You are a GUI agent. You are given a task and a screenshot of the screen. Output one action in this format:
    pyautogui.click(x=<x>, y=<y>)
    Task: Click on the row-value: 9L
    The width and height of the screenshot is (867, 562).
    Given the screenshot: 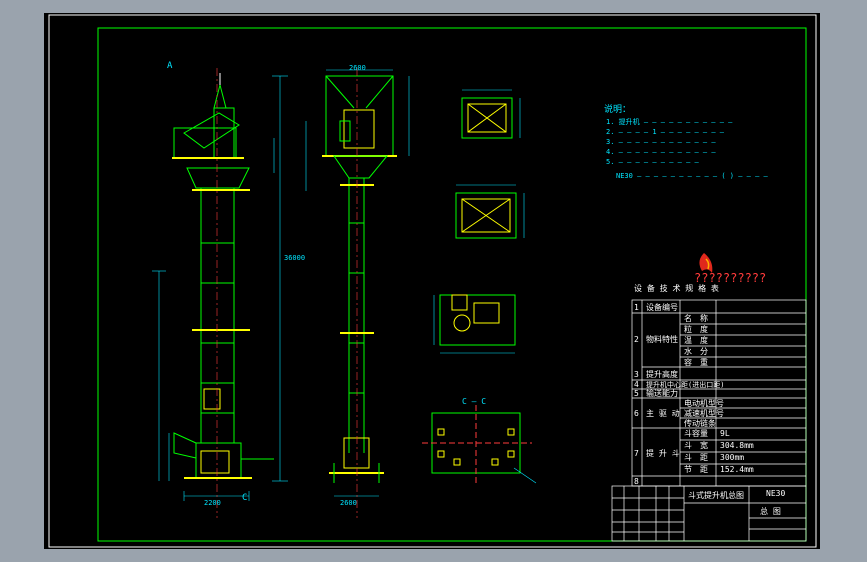 What is the action you would take?
    pyautogui.click(x=725, y=433)
    